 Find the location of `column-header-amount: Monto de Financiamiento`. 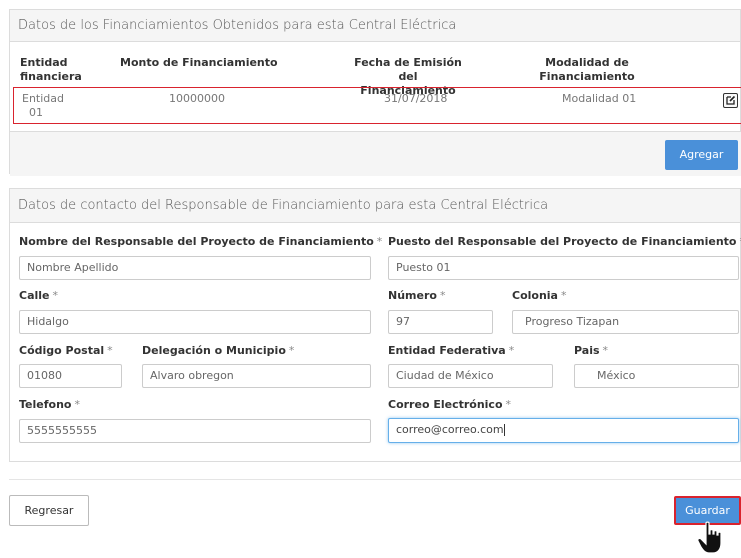

column-header-amount: Monto de Financiamiento is located at coordinates (199, 63).